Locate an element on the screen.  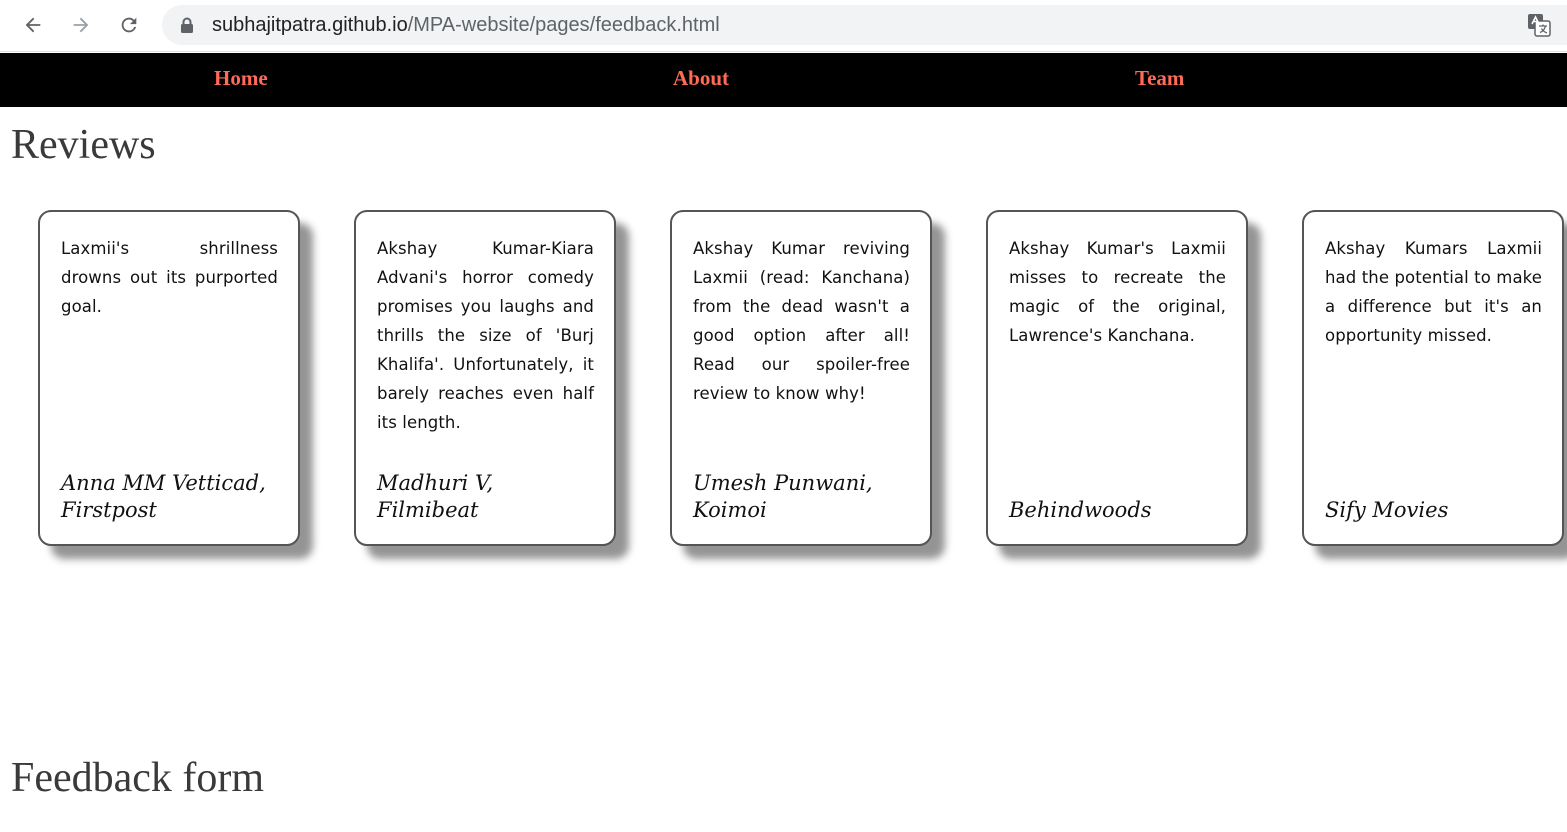
review-author: Anna MM Vetticad, Firstpost is located at coordinates (163, 496).